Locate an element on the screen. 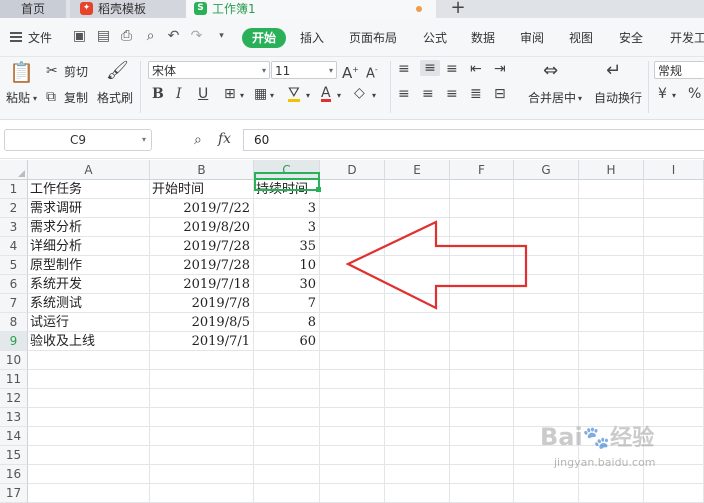 Image resolution: width=704 pixels, height=503 pixels. cell-a16 is located at coordinates (89, 474).